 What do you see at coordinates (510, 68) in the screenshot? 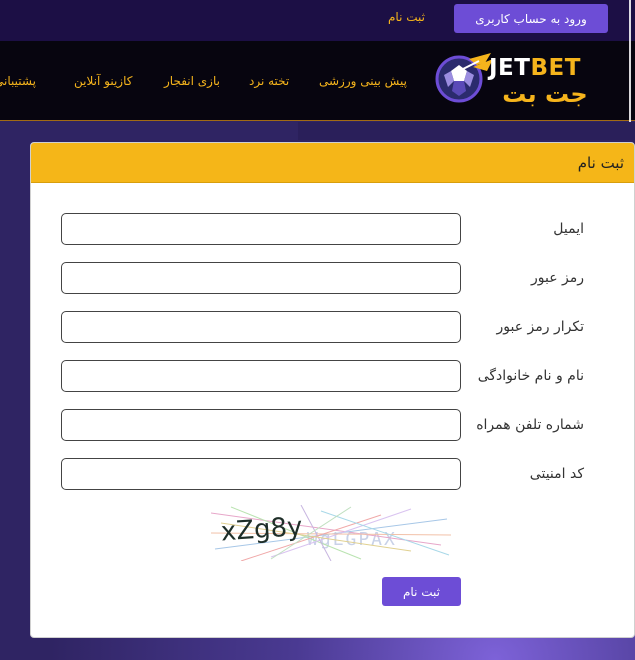
I see `logo-jet-text: JET` at bounding box center [510, 68].